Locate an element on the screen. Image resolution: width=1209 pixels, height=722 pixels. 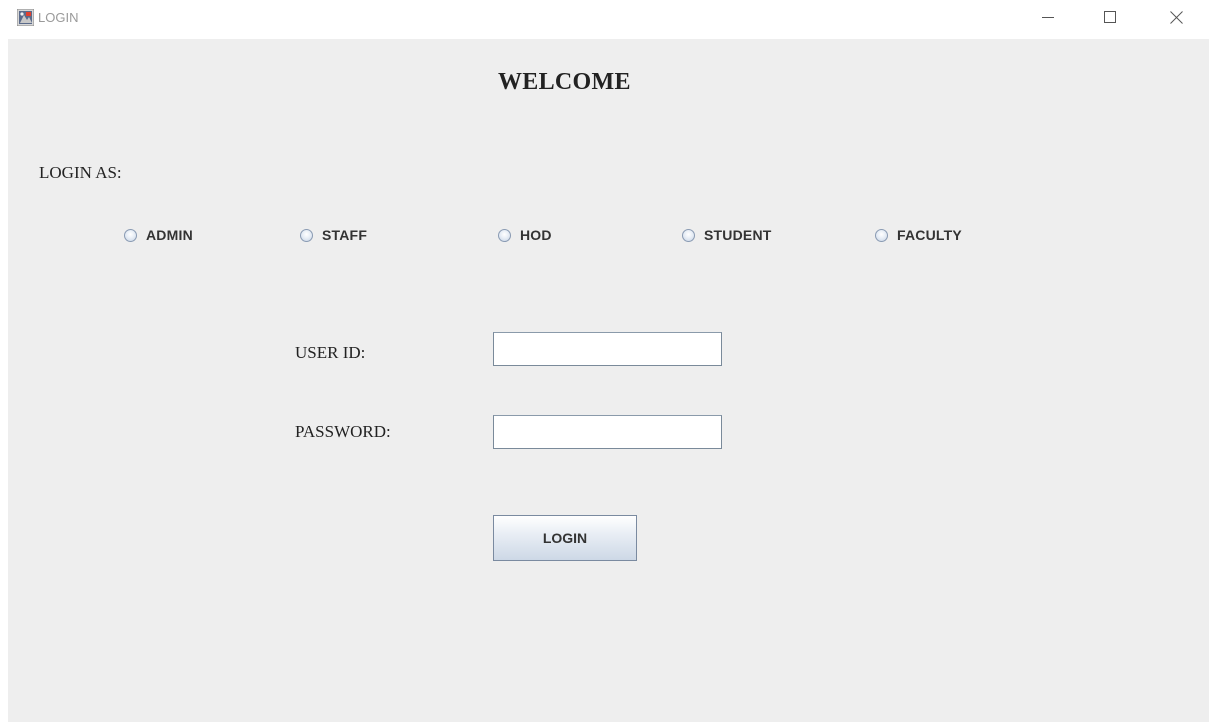
minimize-icon is located at coordinates (1048, 17).